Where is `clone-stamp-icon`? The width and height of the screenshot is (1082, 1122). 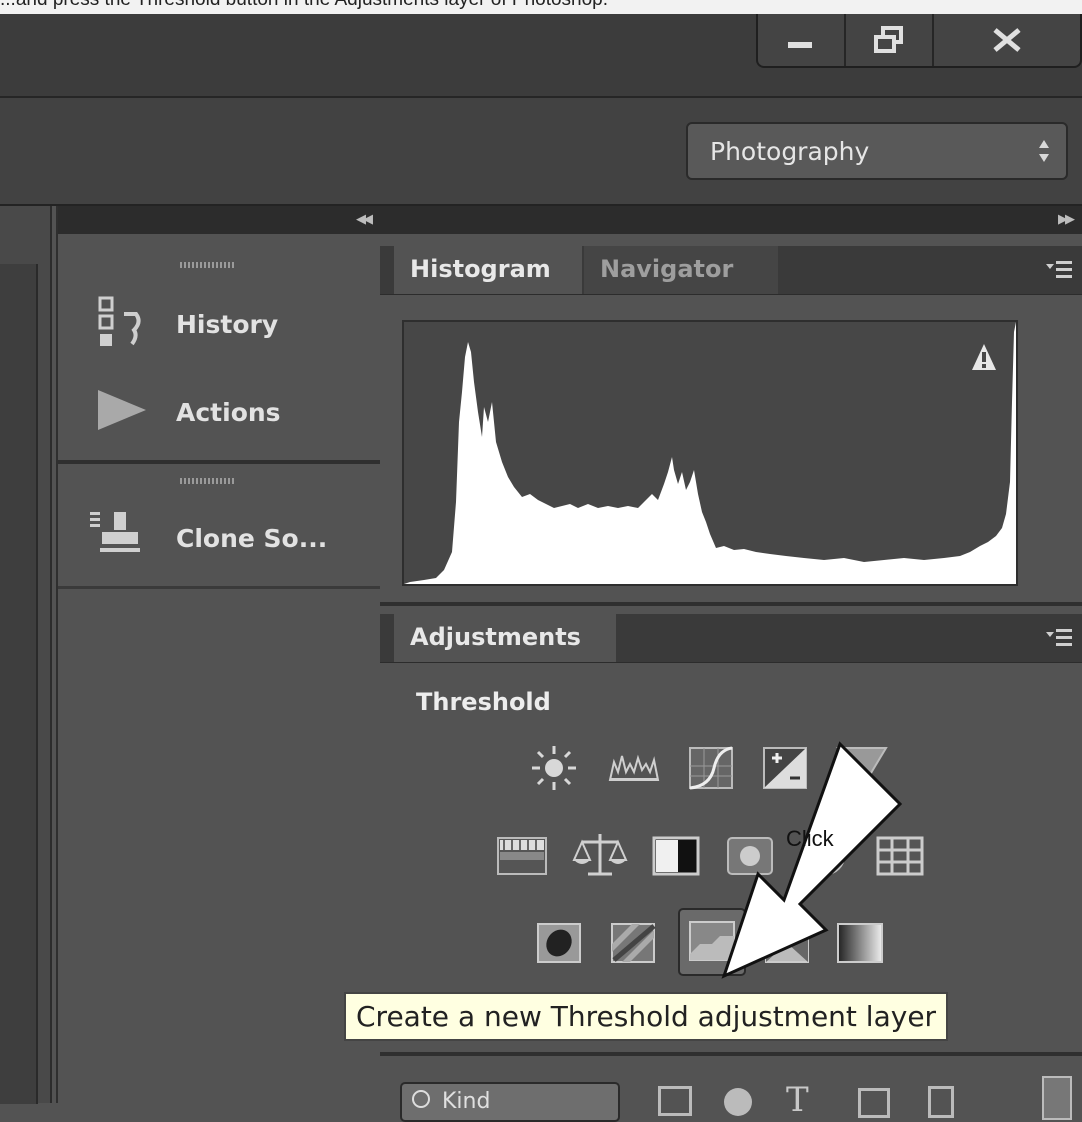 clone-stamp-icon is located at coordinates (115, 532).